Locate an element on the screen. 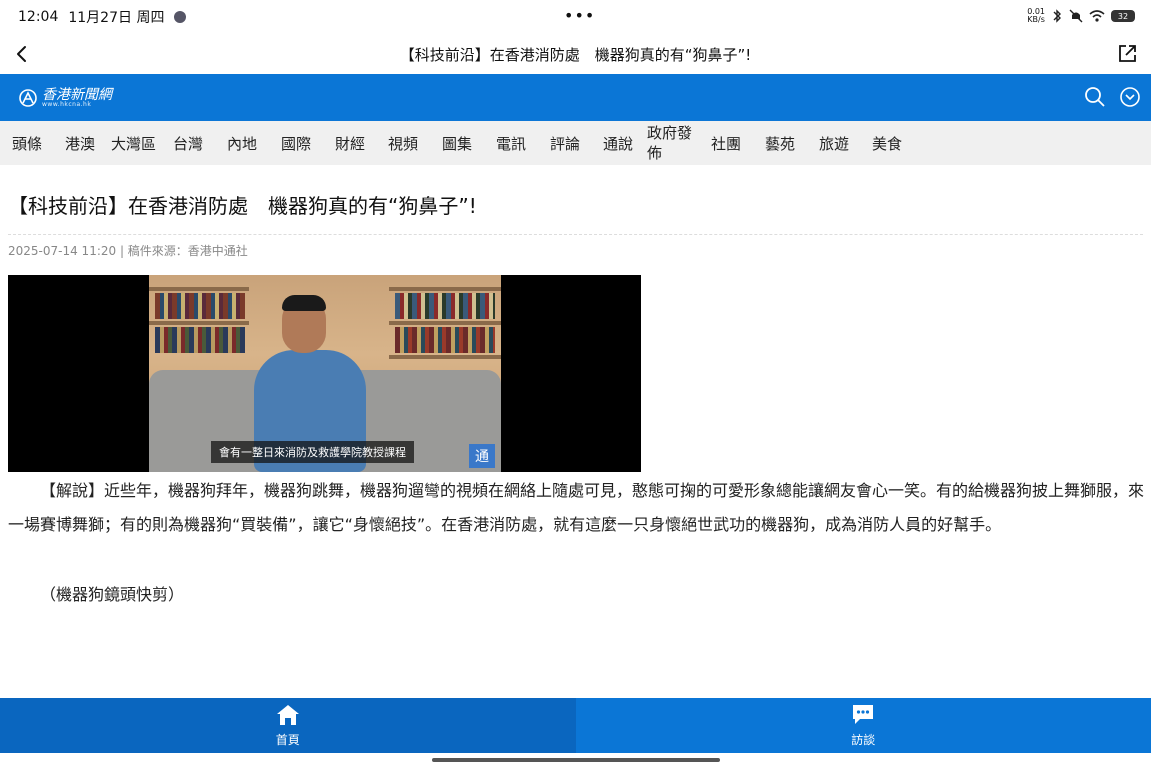 The image size is (1151, 768). article-video: 會有一整日來消防及救護學院教授課程 通 is located at coordinates (324, 373).